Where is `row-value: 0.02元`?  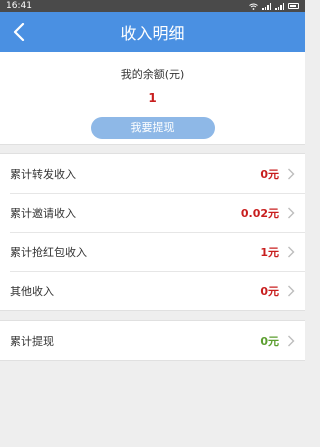 row-value: 0.02元 is located at coordinates (259, 213).